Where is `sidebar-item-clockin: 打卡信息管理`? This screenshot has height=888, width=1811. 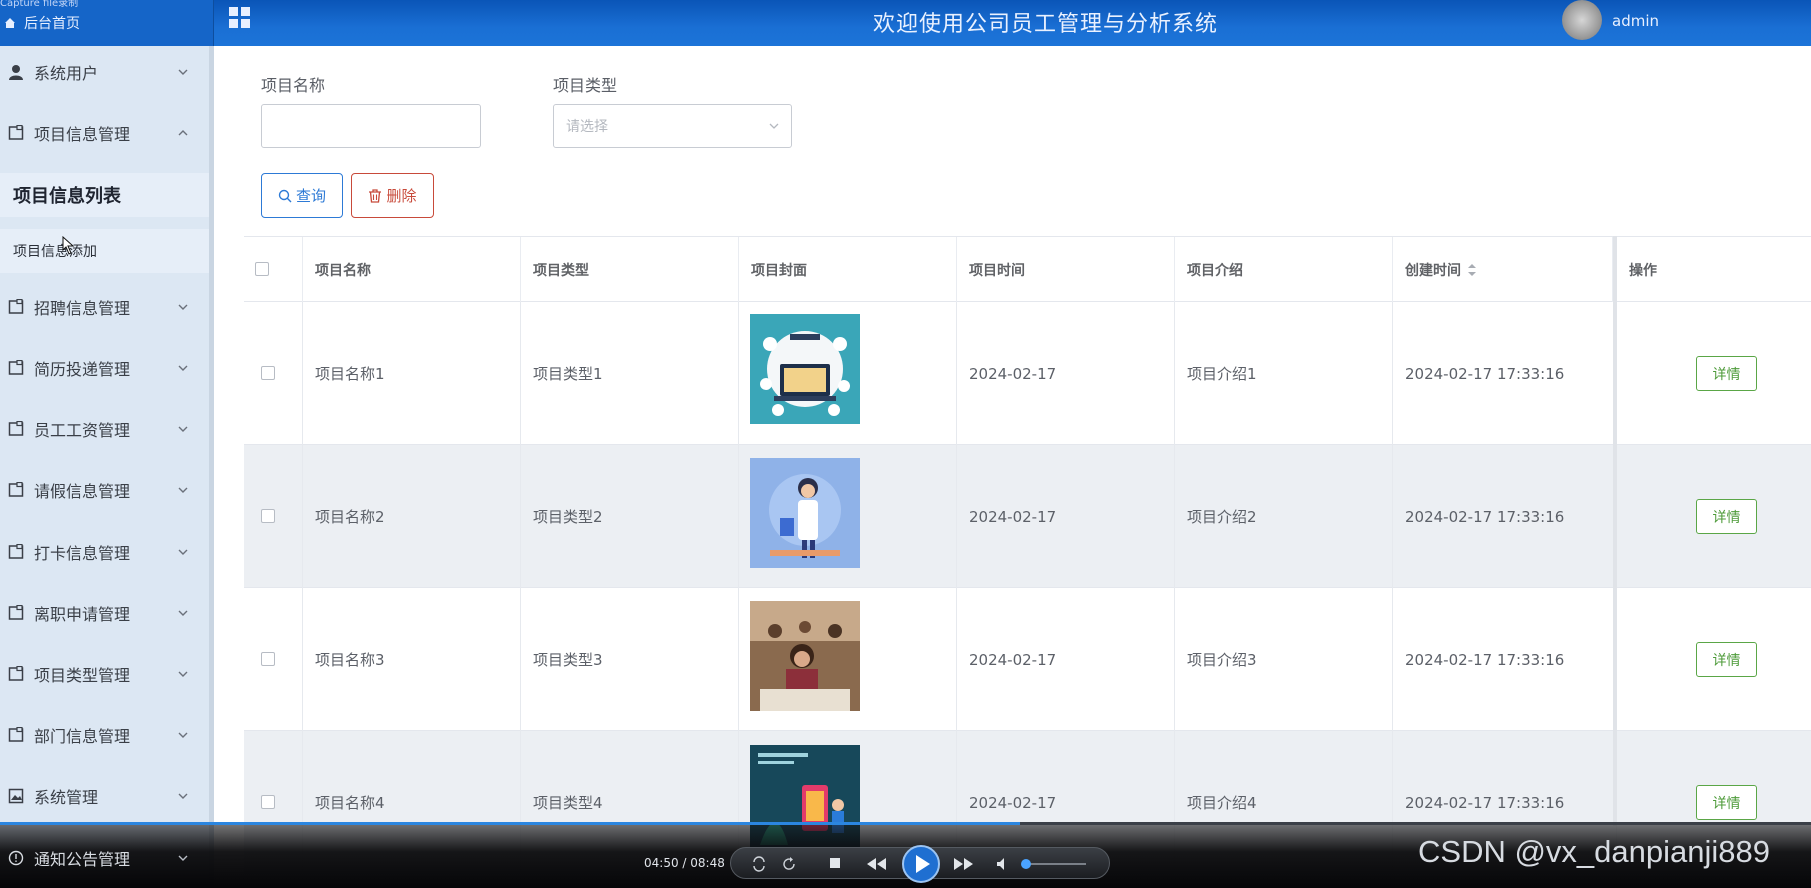 sidebar-item-clockin: 打卡信息管理 is located at coordinates (104, 552).